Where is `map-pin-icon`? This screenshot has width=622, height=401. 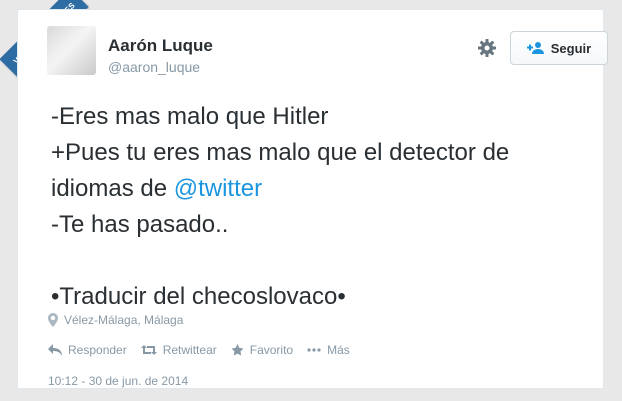
map-pin-icon is located at coordinates (53, 320).